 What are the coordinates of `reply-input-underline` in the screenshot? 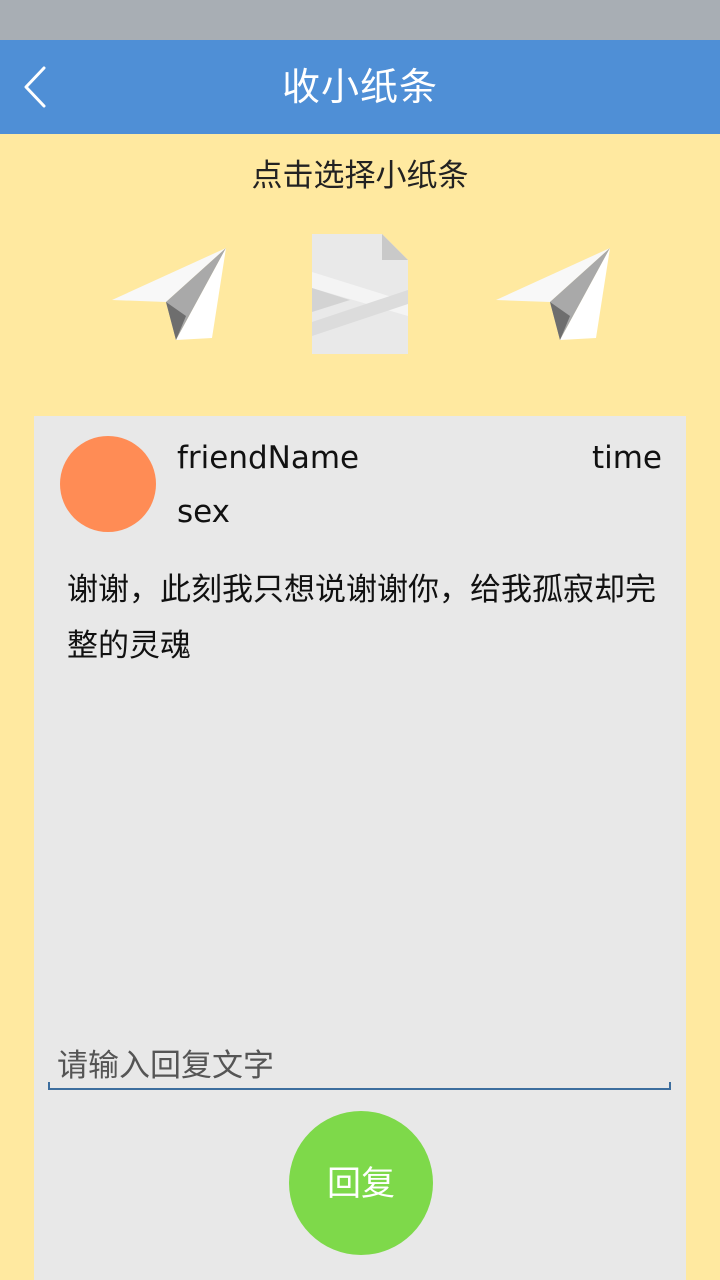 It's located at (359, 1086).